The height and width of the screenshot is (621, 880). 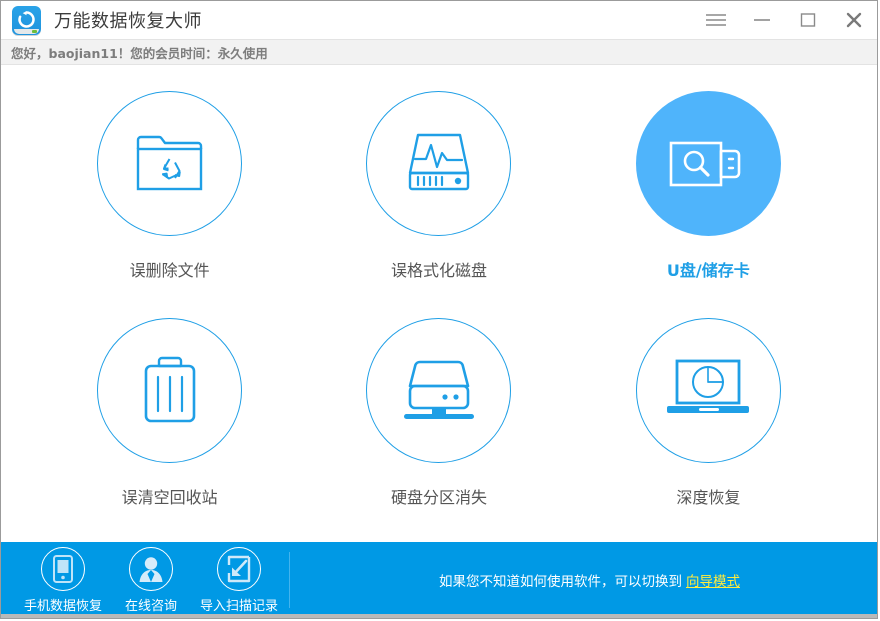 I want to click on hamburger-menu-button, so click(x=716, y=20).